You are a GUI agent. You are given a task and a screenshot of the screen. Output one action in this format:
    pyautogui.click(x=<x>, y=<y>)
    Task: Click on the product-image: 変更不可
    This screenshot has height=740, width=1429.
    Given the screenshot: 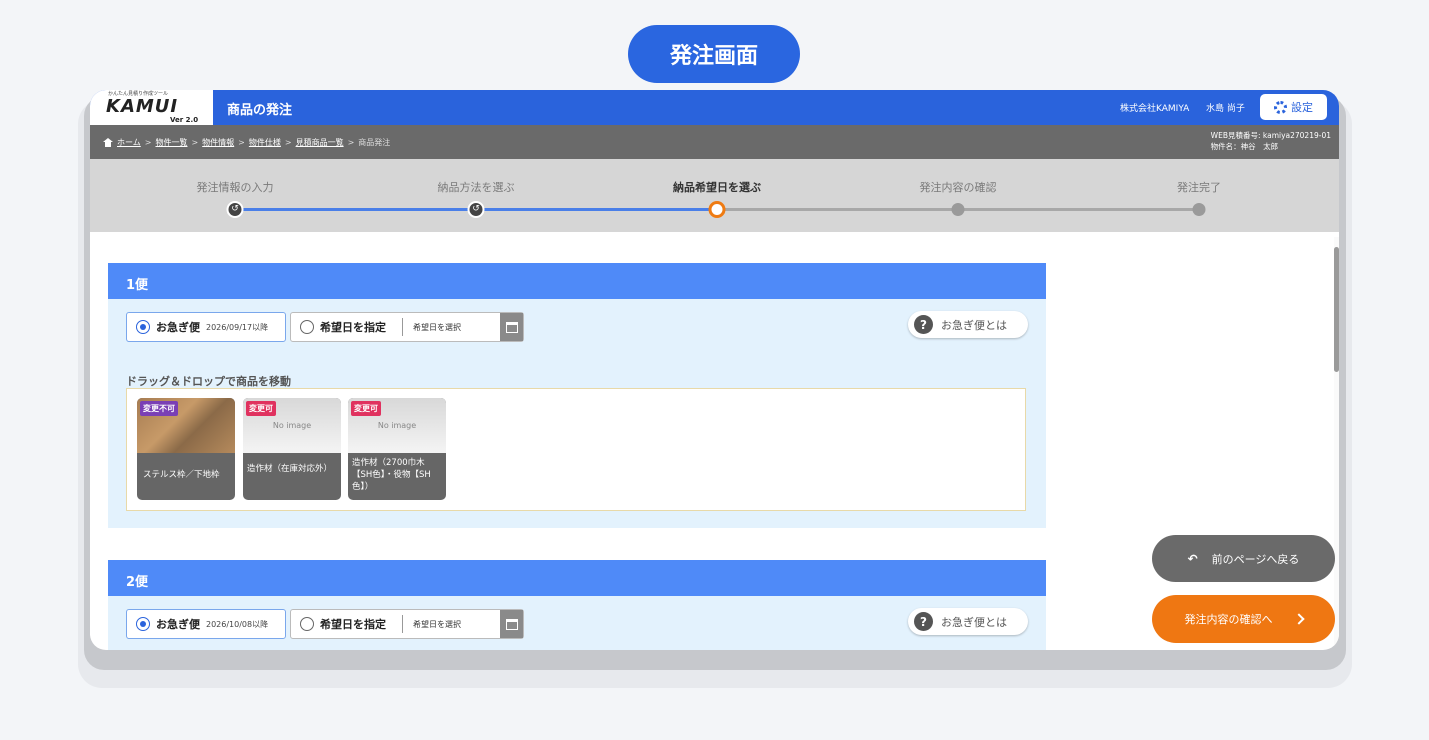 What is the action you would take?
    pyautogui.click(x=186, y=425)
    